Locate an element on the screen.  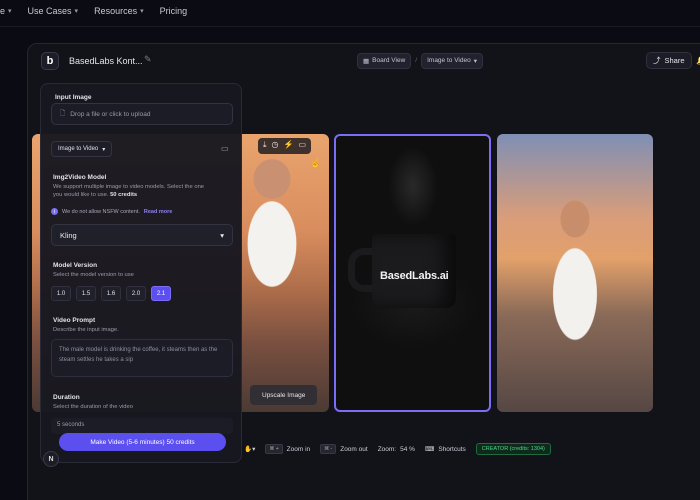
version-options: 1.0 1.5 1.6 2.0 2.1 is located at coordinates (111, 293).